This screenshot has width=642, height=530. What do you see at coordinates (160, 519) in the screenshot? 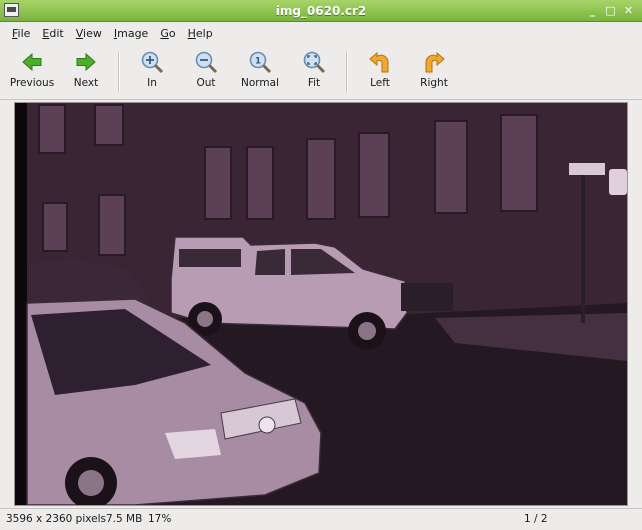
I see `zoom-level: 17%` at bounding box center [160, 519].